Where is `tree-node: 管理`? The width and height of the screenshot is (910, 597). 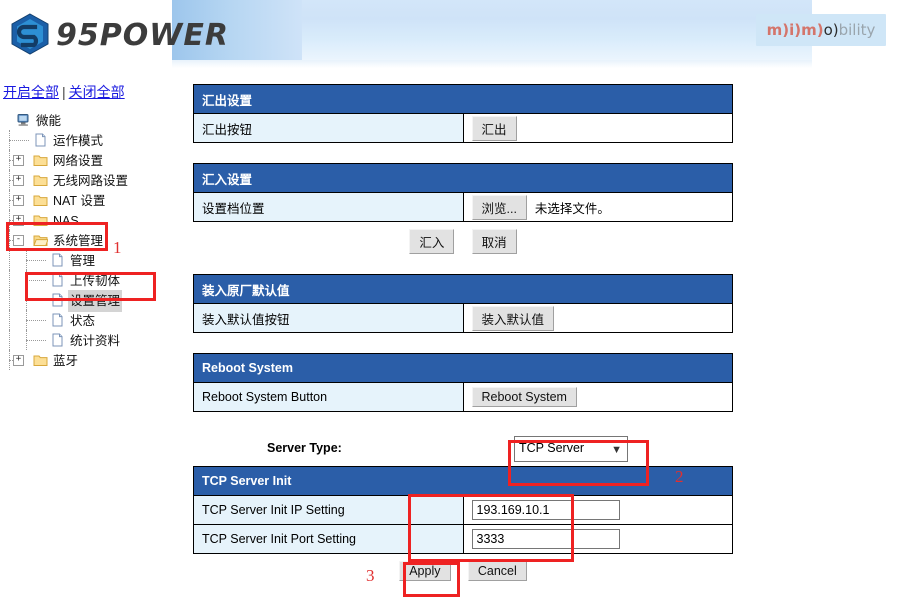
tree-node: 管理 is located at coordinates (89, 260).